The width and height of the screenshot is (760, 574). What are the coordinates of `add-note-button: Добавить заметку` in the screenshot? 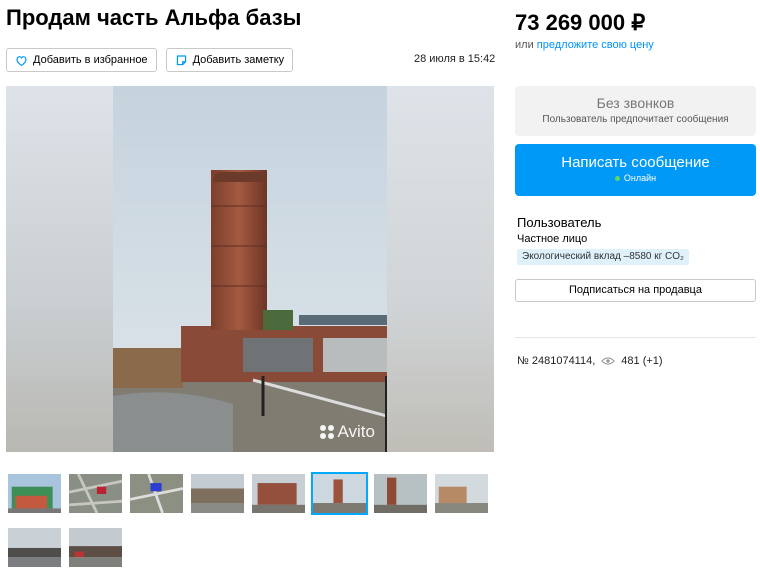 It's located at (229, 60).